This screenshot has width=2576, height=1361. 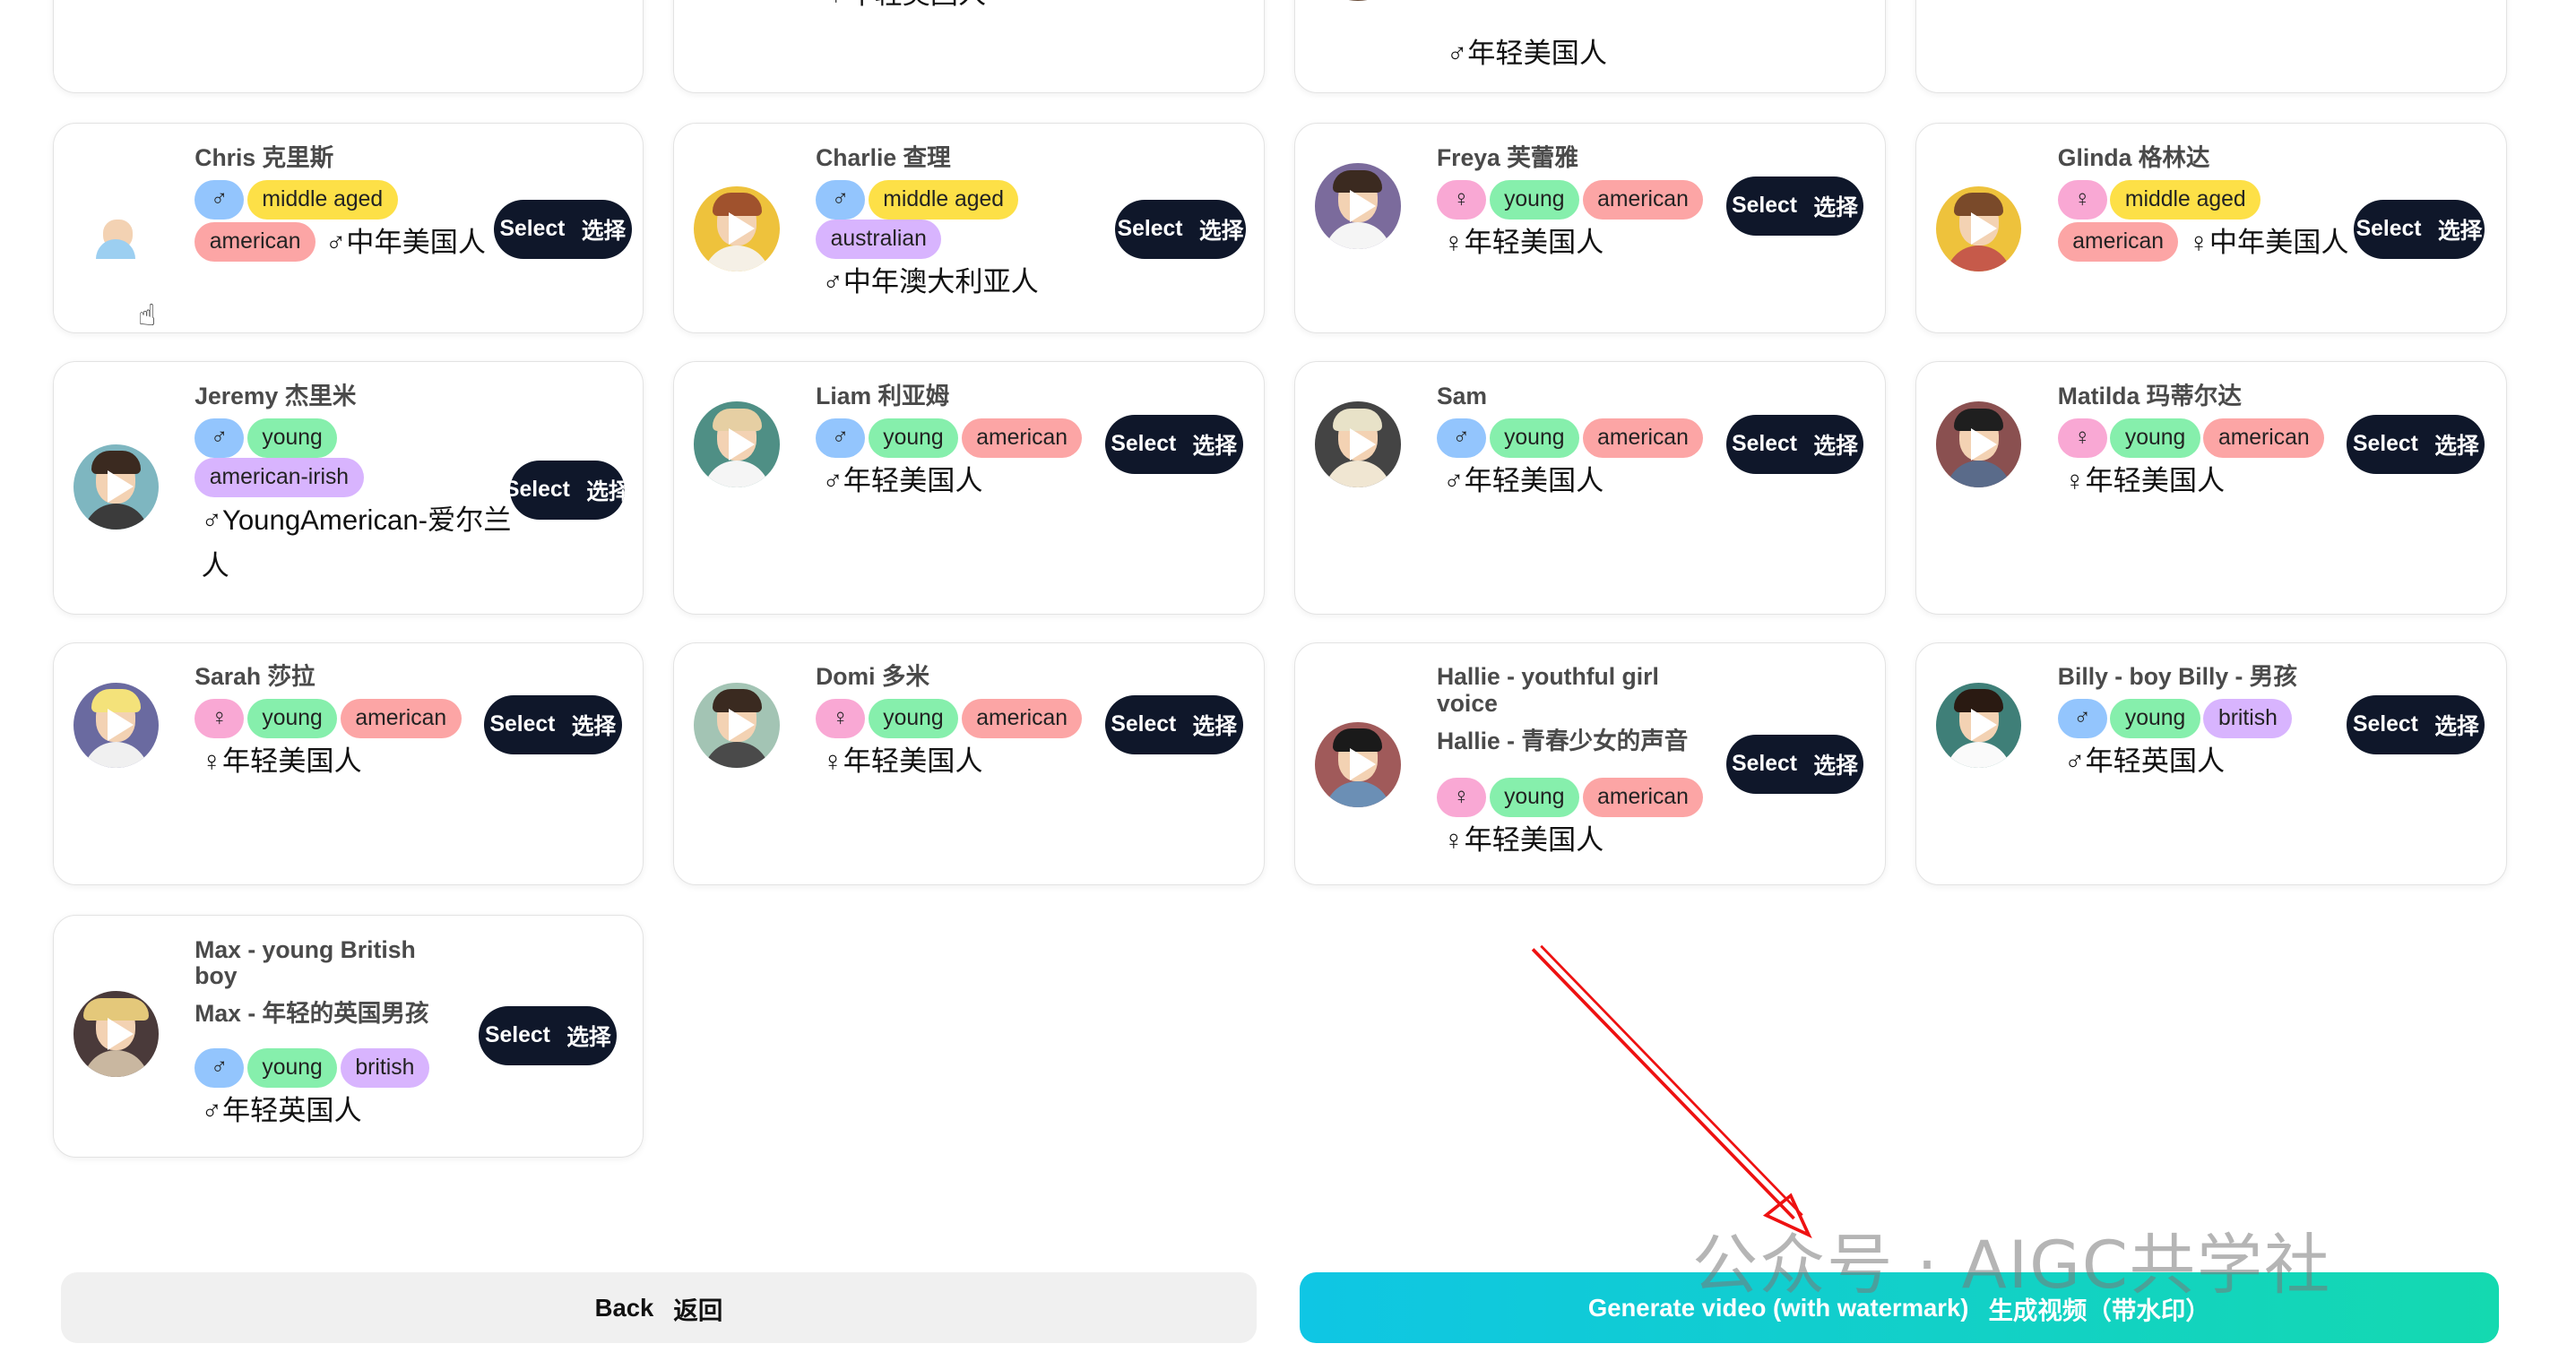 What do you see at coordinates (1671, 1091) in the screenshot?
I see `annotation-arrow-icon` at bounding box center [1671, 1091].